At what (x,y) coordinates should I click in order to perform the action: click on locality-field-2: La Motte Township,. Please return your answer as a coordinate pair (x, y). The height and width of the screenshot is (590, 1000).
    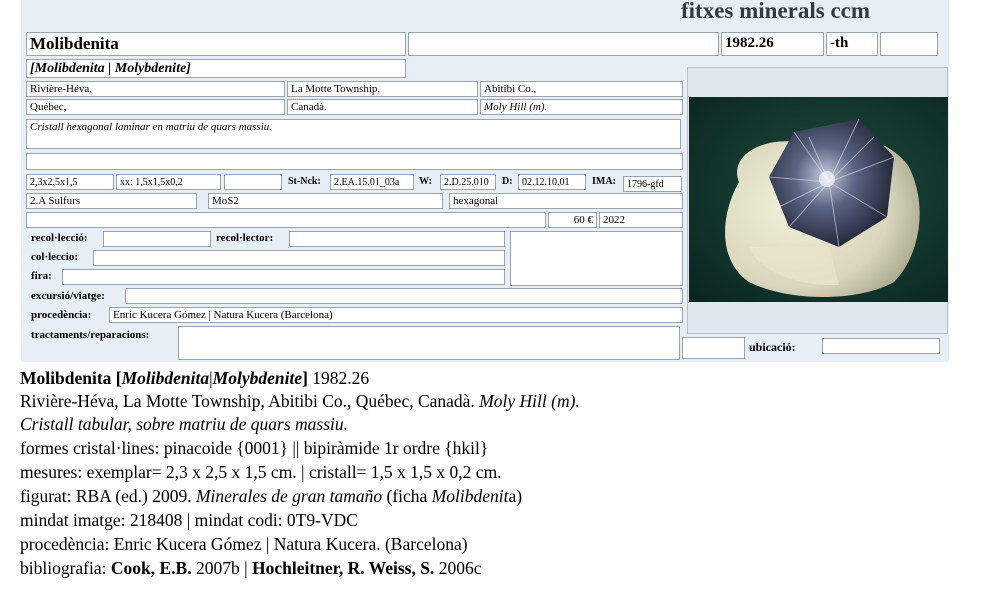
    Looking at the image, I should click on (382, 89).